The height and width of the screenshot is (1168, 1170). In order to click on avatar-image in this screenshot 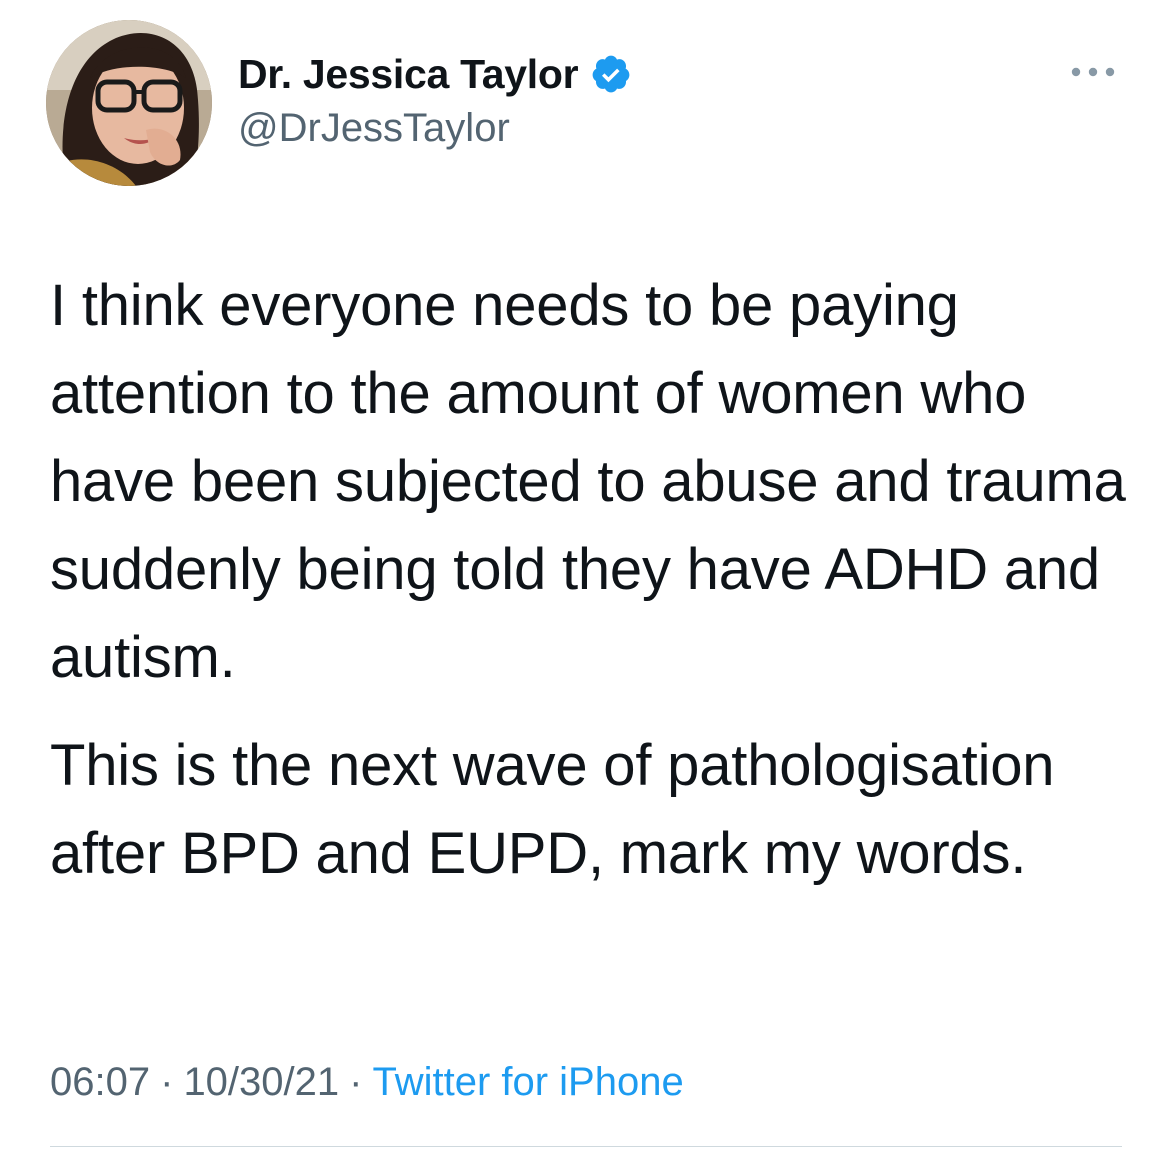, I will do `click(129, 103)`.